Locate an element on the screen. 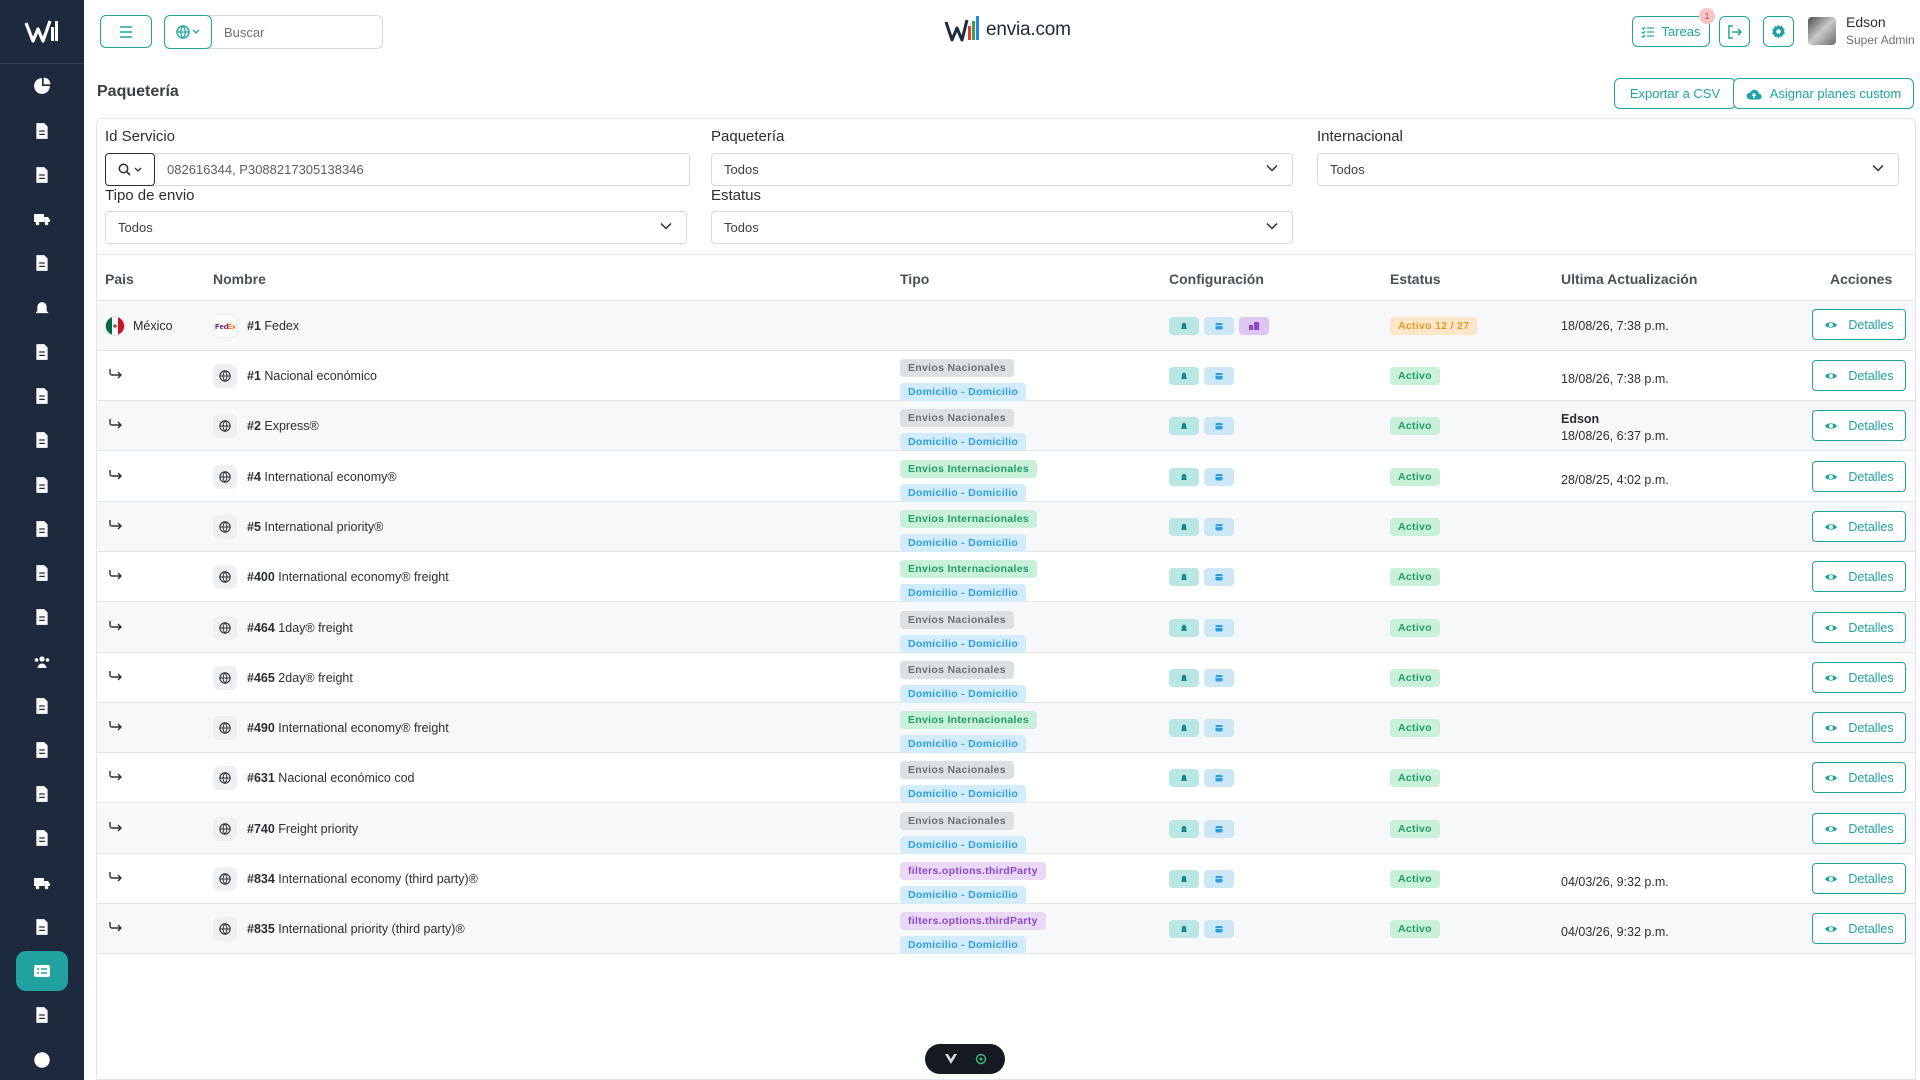  sidebar-item-doc-list is located at coordinates (42, 927).